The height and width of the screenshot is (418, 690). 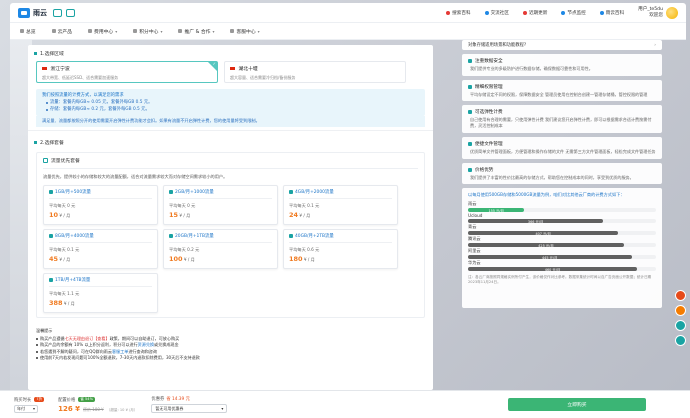 I want to click on top-link-label: 交流社区, so click(x=499, y=13).